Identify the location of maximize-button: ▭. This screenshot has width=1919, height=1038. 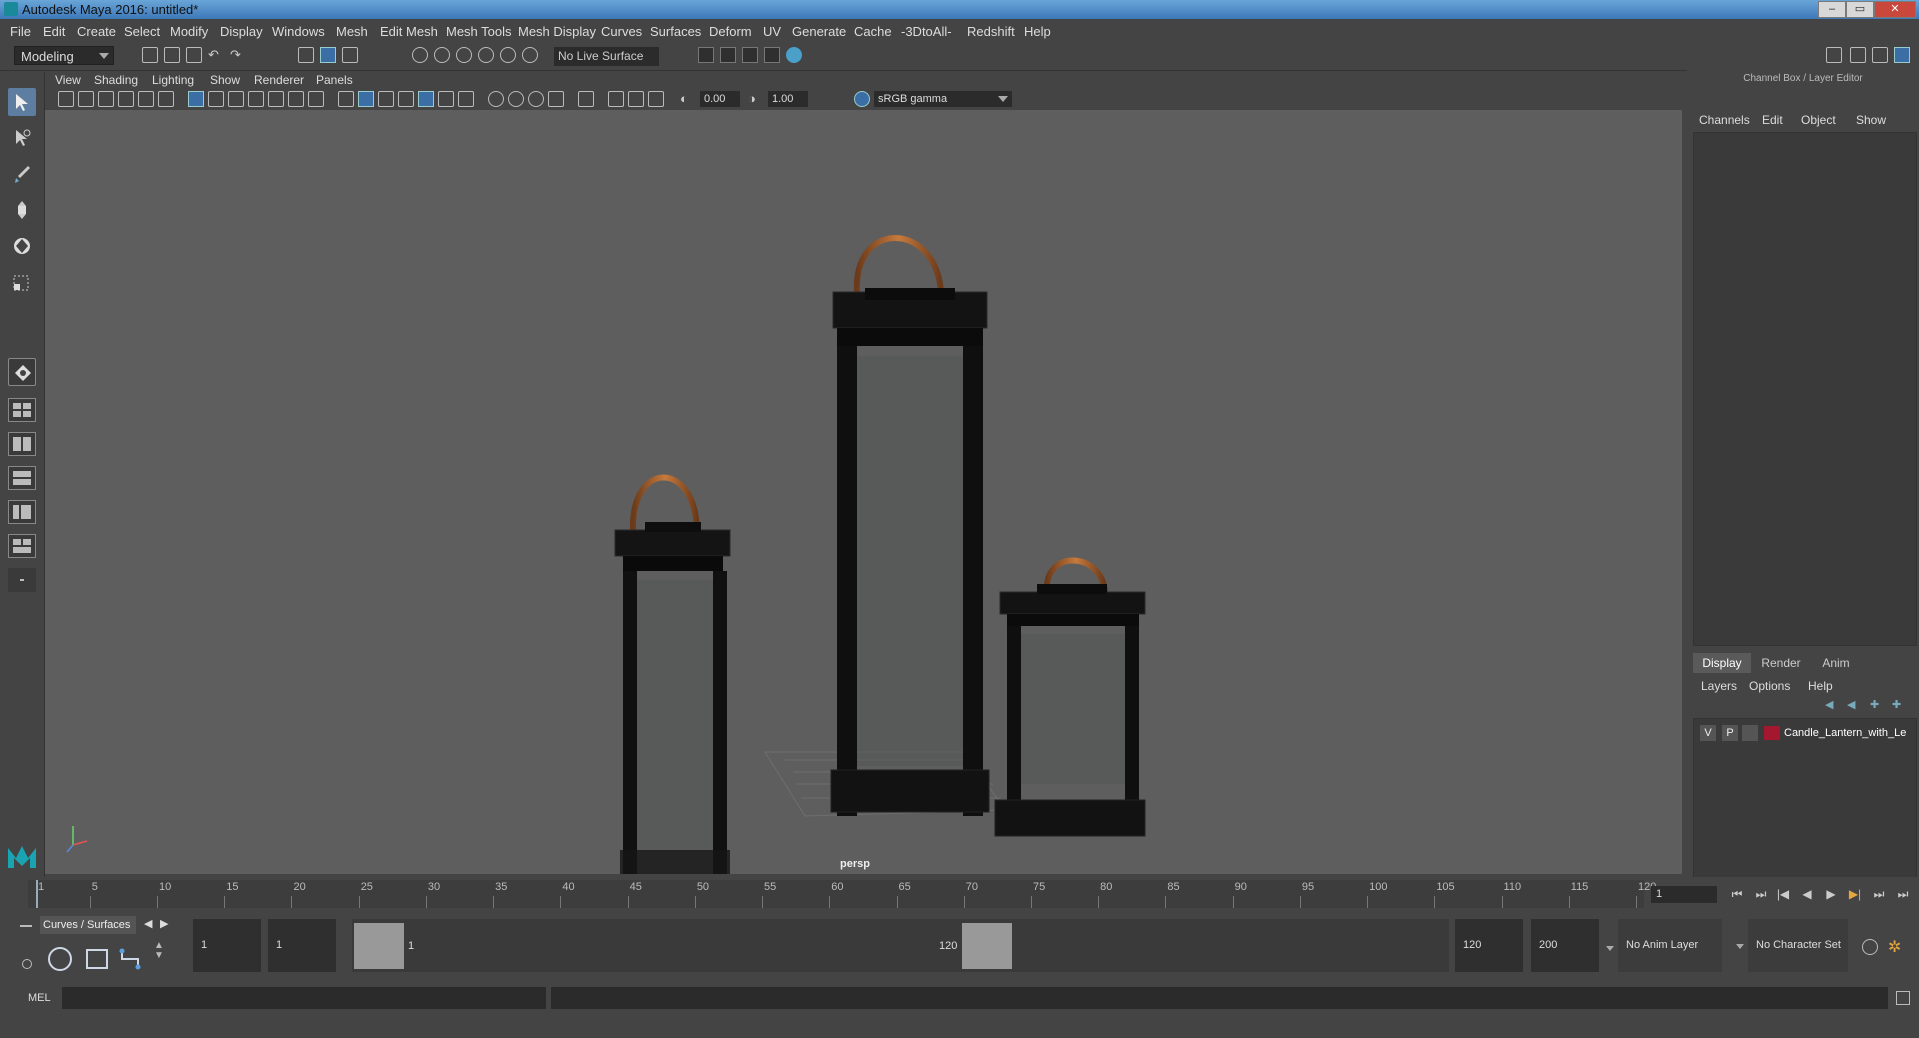
(1860, 9).